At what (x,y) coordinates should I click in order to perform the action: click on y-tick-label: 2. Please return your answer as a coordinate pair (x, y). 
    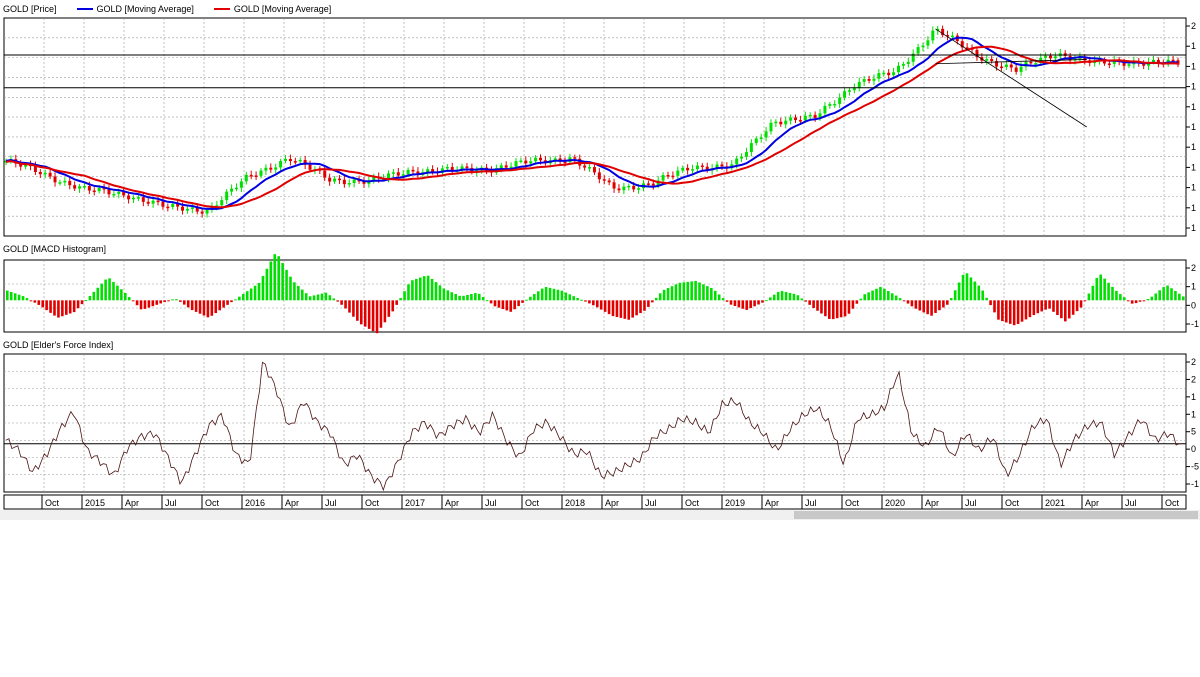
    Looking at the image, I should click on (1193, 26).